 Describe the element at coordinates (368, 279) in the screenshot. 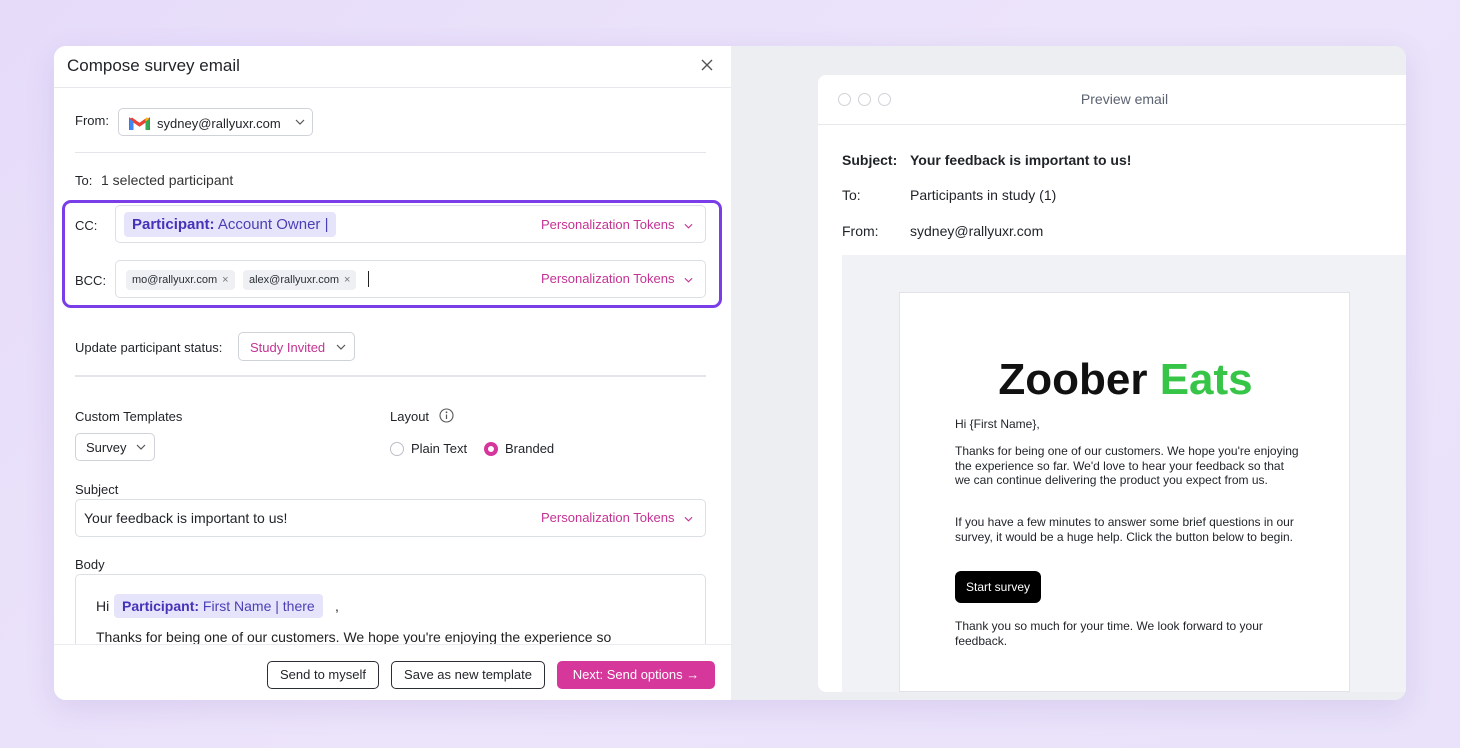

I see `text-cursor` at that location.